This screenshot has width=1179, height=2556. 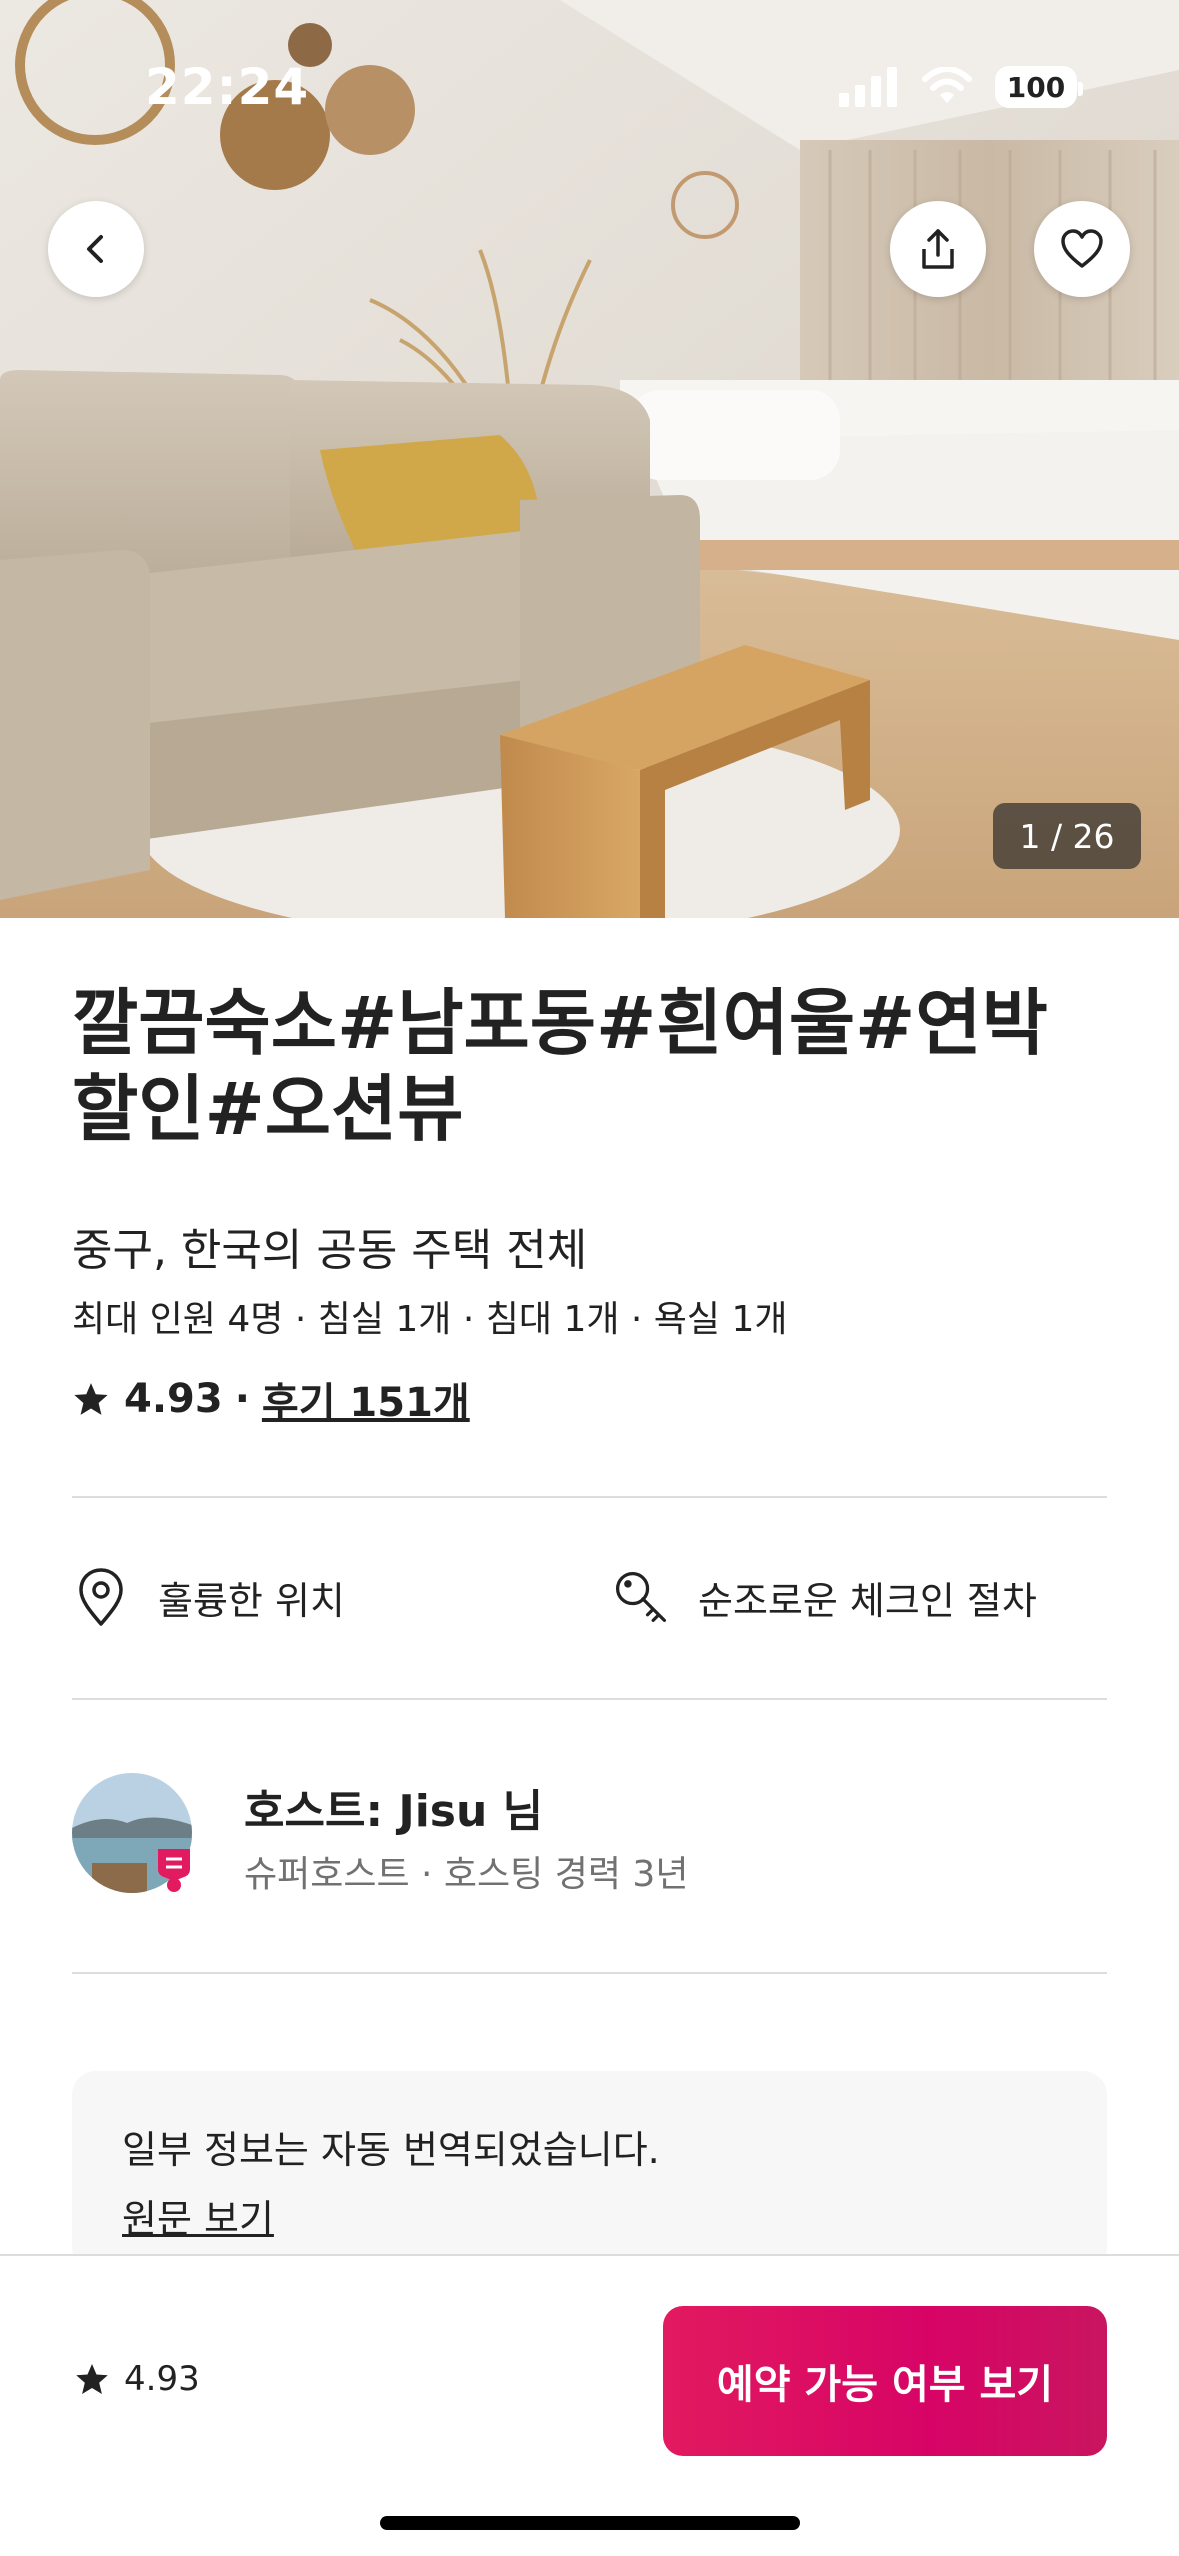 I want to click on signal-icon, so click(x=868, y=87).